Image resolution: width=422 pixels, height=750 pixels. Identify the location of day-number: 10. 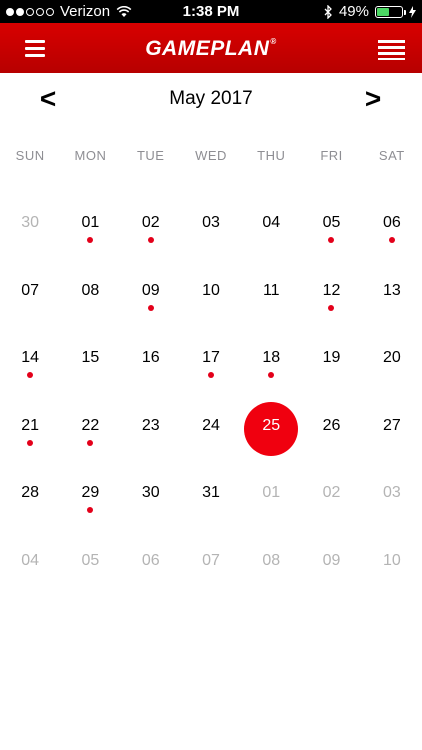
(391, 560).